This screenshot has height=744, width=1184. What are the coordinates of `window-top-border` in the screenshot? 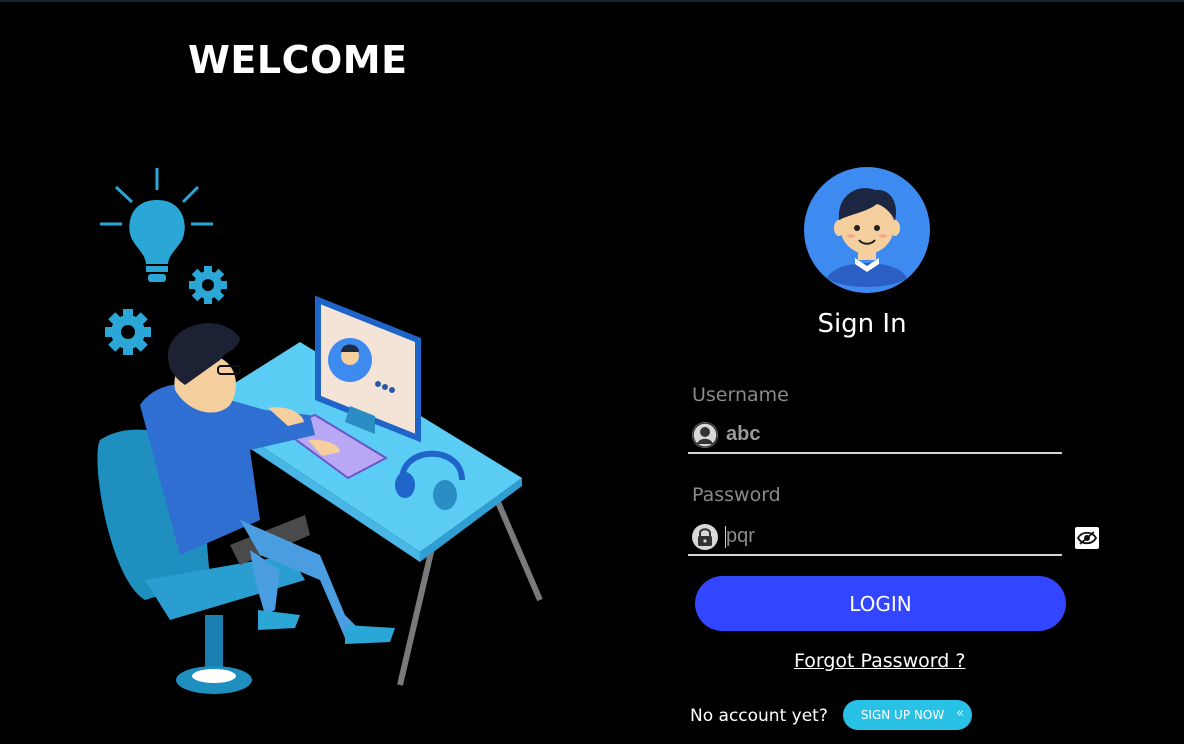 It's located at (592, 1).